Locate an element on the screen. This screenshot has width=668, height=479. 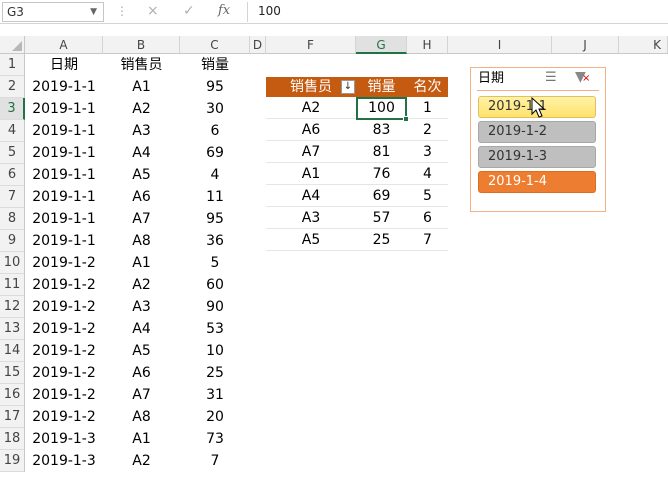
pivot-cell-salesperson: A5 is located at coordinates (311, 240).